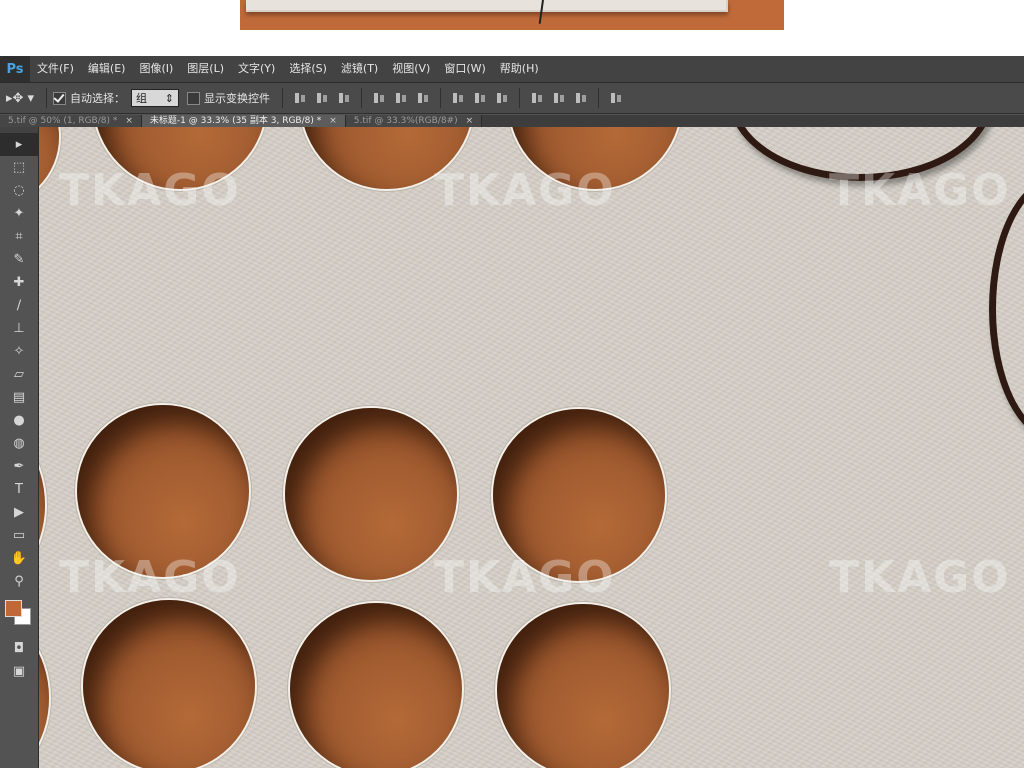 This screenshot has width=1024, height=768. I want to click on eraser-icon: ▱, so click(19, 374).